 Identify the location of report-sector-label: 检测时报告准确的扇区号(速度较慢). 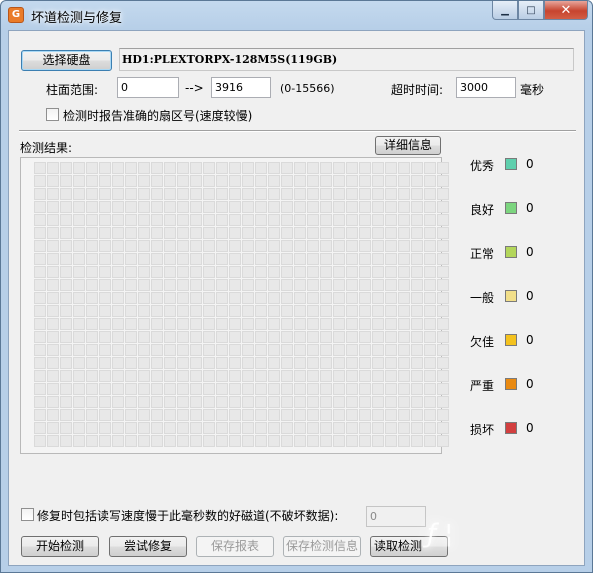
(158, 116).